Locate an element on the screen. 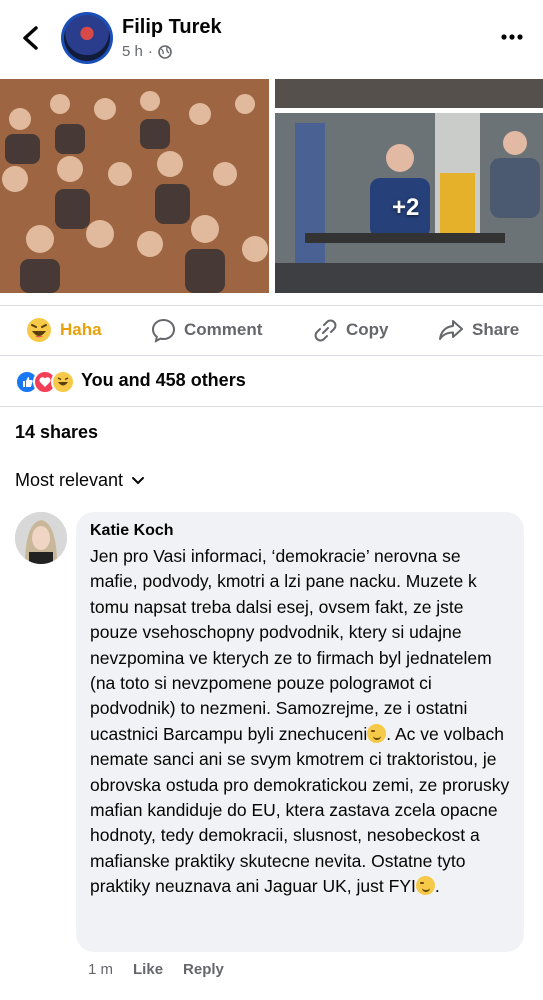  comment-sort: Most relevant is located at coordinates (80, 480).